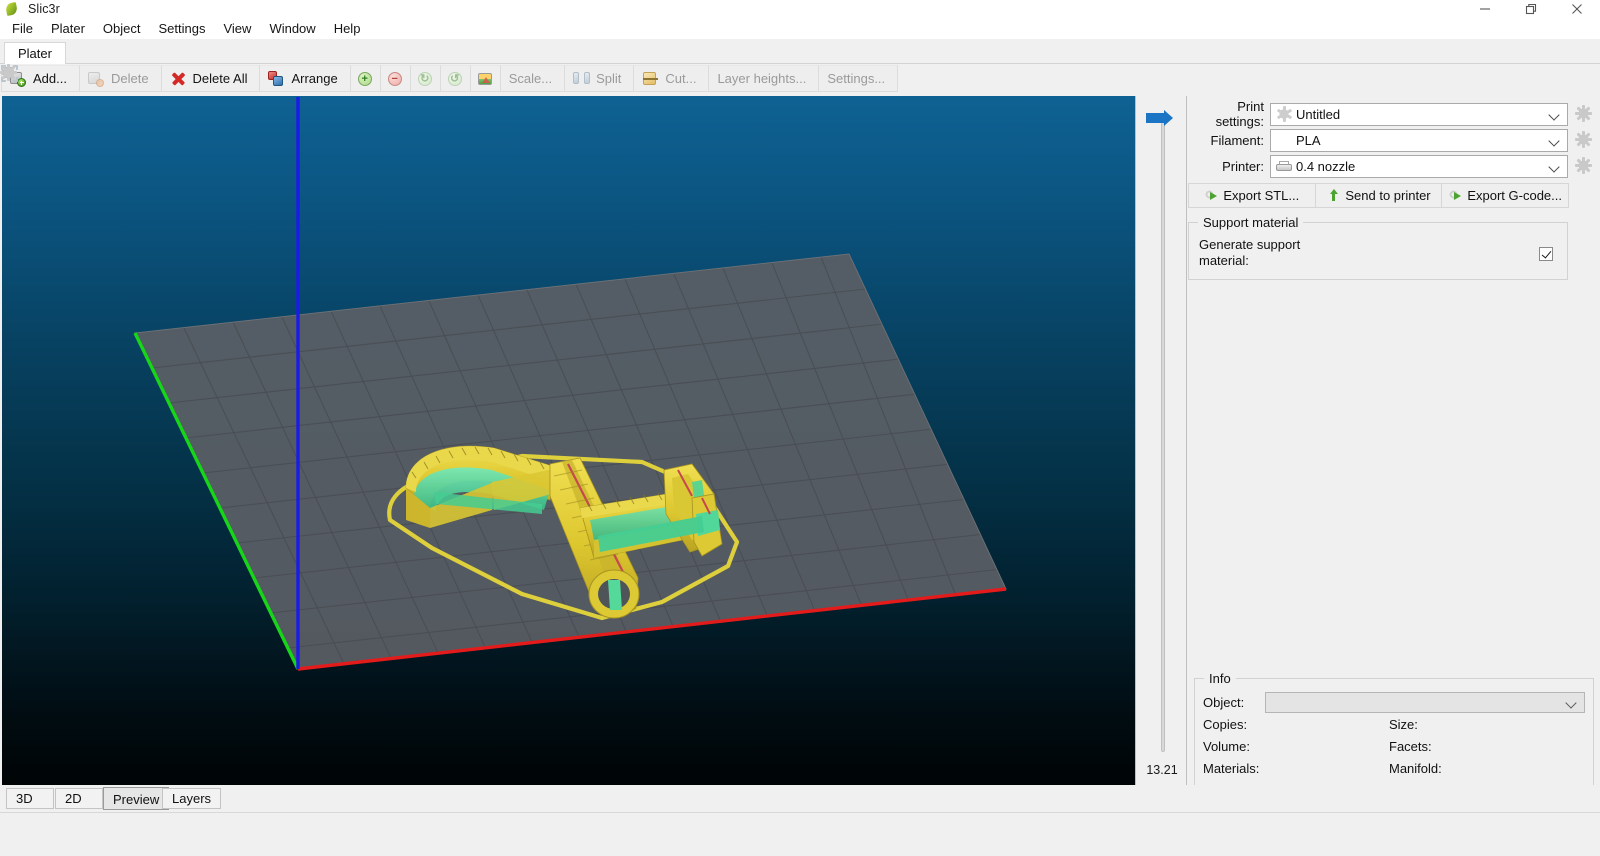 The height and width of the screenshot is (856, 1600). I want to click on app-leaf-icon, so click(12, 9).